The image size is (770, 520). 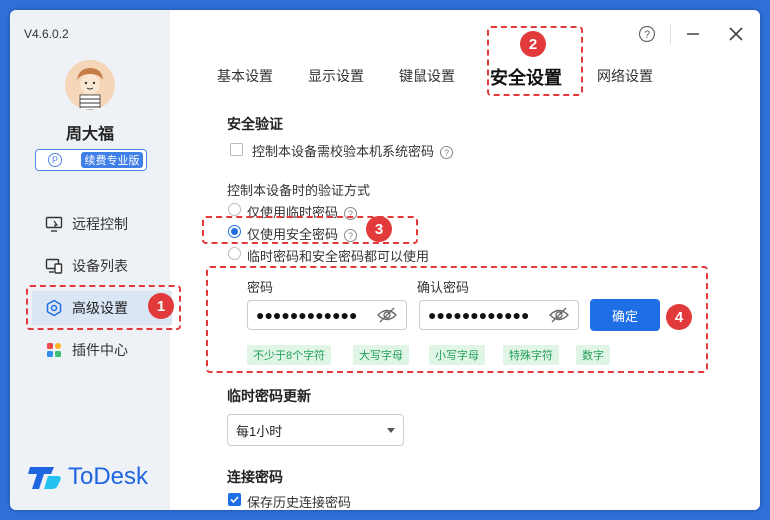 I want to click on help-icon: ?, so click(x=447, y=153).